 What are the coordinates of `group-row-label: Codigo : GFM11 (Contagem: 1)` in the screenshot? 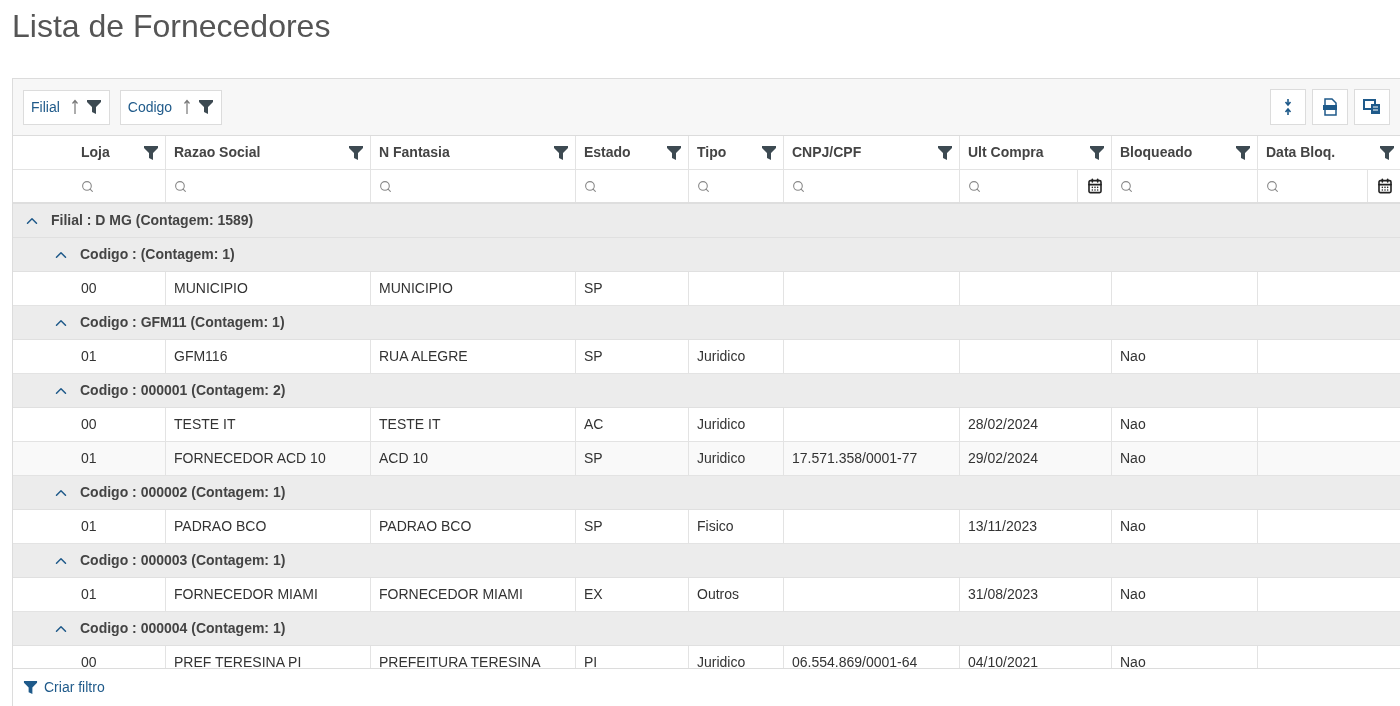 It's located at (182, 322).